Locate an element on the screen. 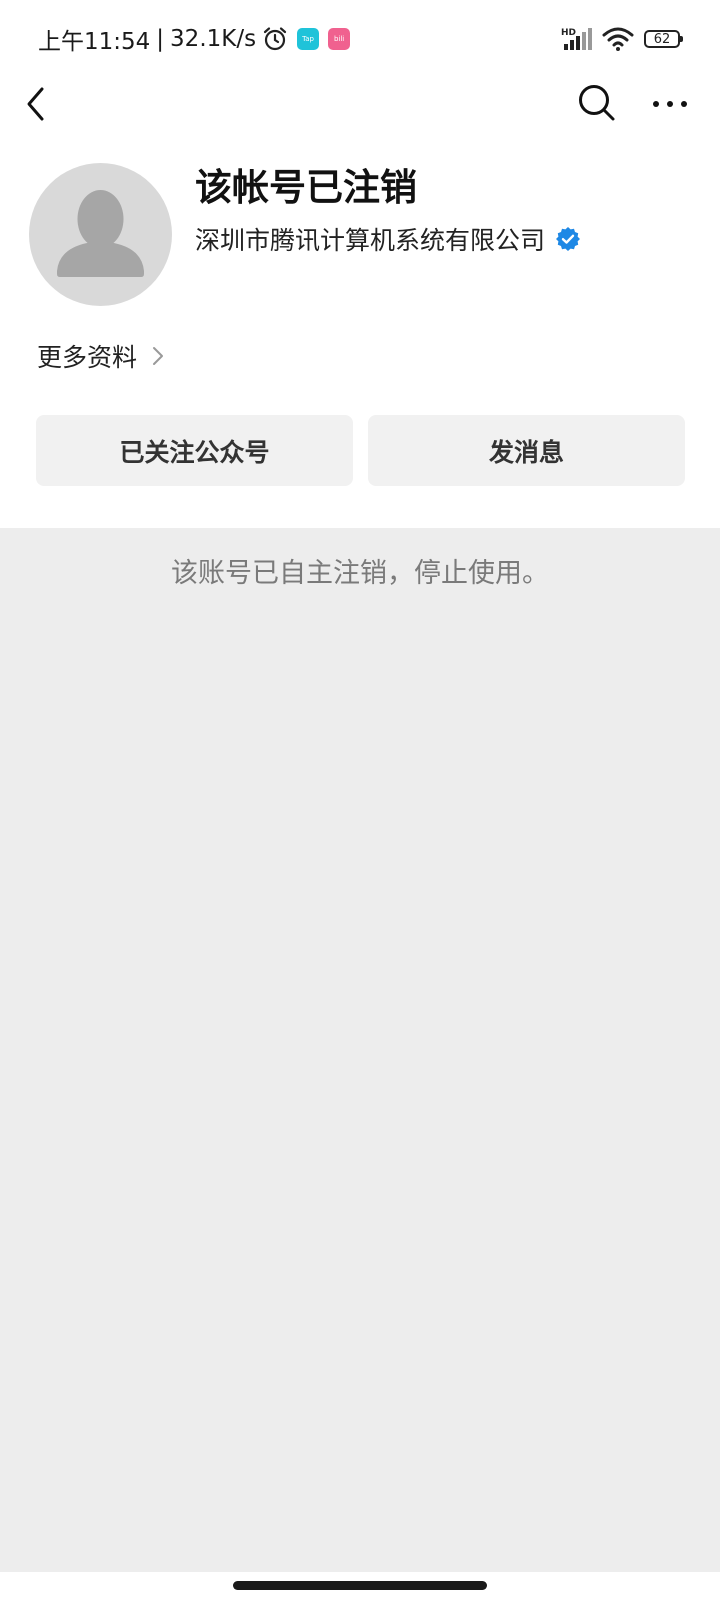  chevron-right-icon is located at coordinates (158, 356).